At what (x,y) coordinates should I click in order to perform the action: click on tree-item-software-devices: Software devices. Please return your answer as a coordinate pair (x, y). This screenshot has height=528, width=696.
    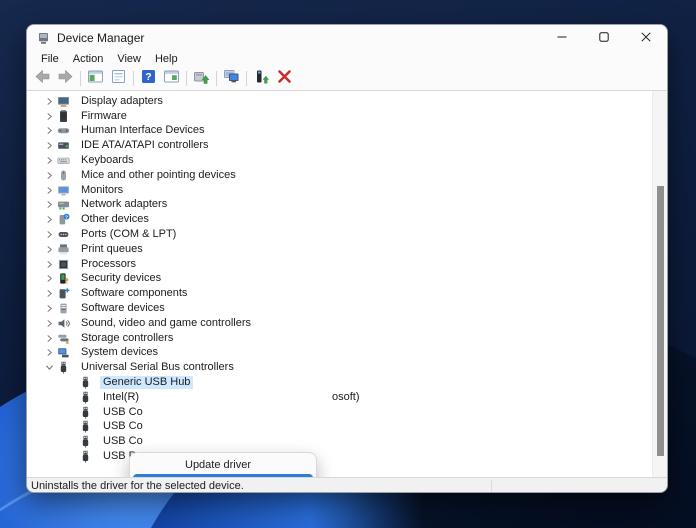
    Looking at the image, I should click on (339, 308).